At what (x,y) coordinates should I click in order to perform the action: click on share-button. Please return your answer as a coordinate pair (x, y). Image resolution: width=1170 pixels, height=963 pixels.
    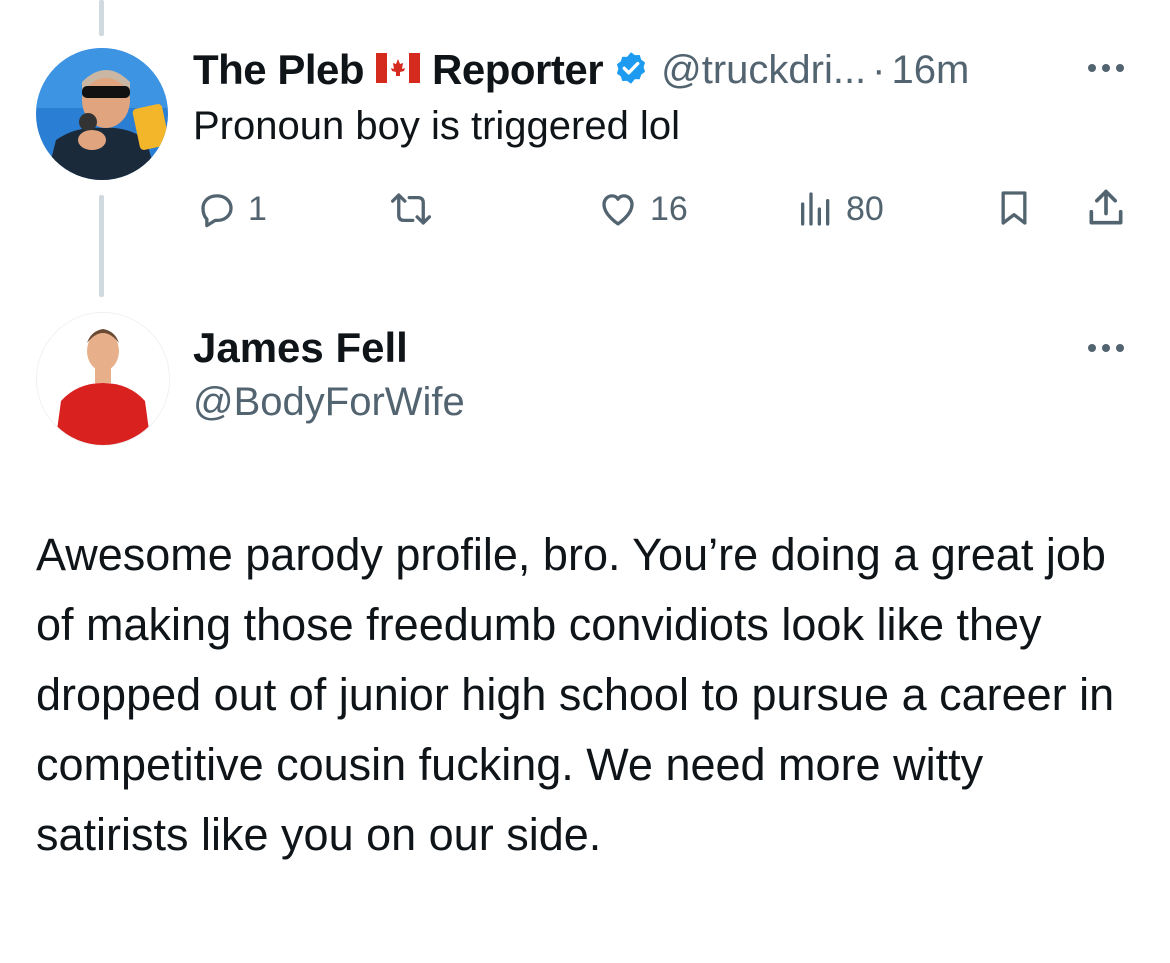
    Looking at the image, I should click on (1106, 208).